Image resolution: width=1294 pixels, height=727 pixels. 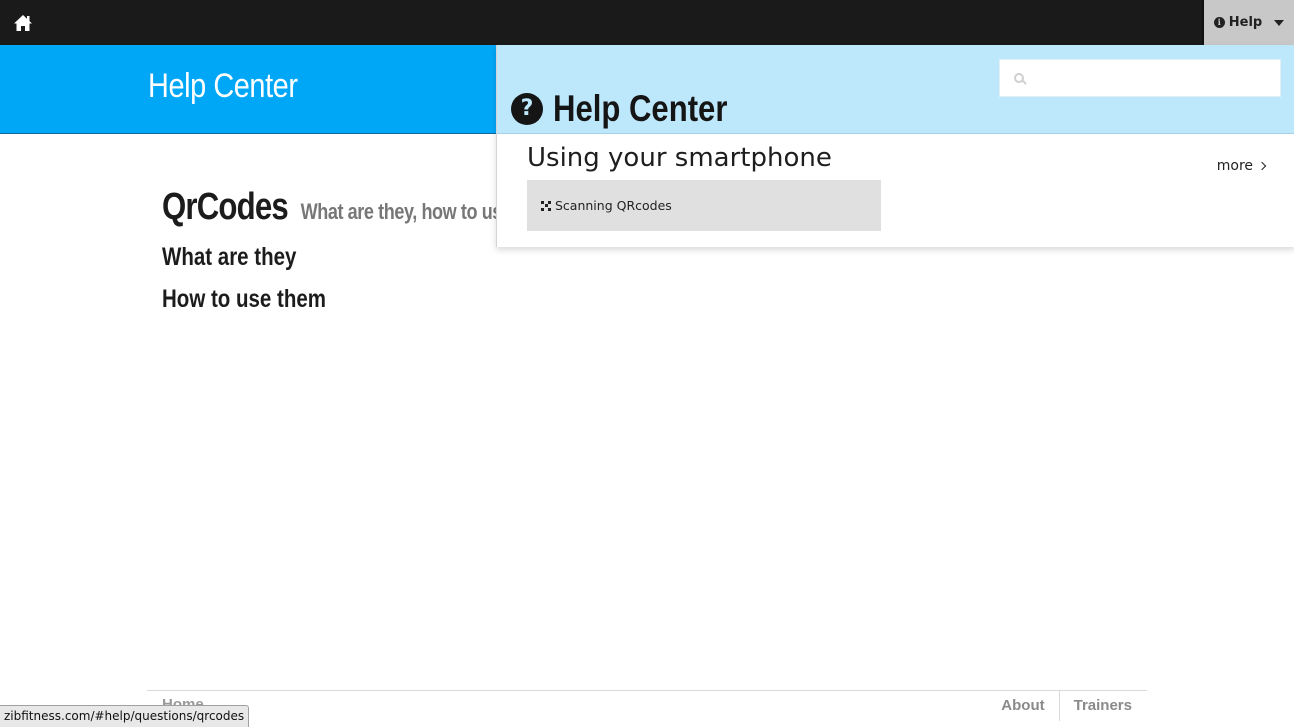 I want to click on help-panel-header: ? Help Center, so click(x=895, y=89).